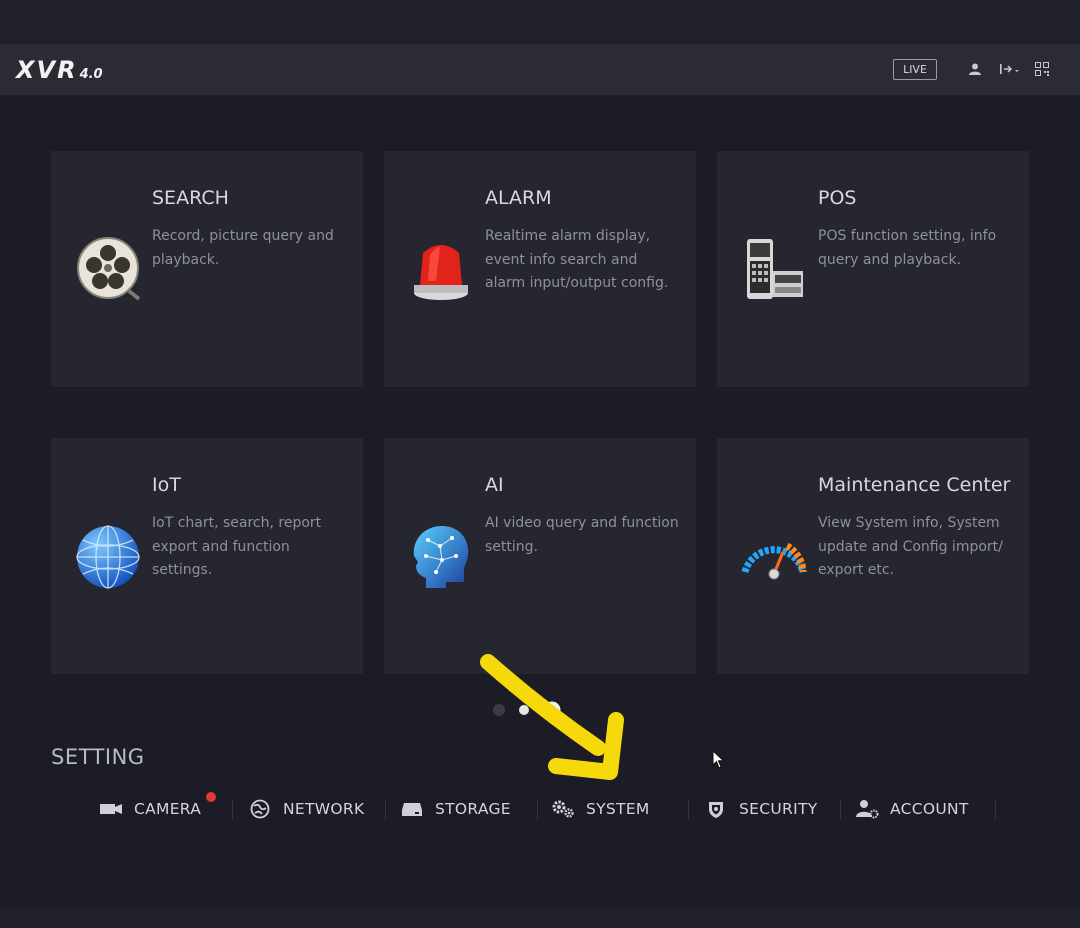 This screenshot has width=1080, height=928. What do you see at coordinates (473, 809) in the screenshot?
I see `setting-label: STORAGE` at bounding box center [473, 809].